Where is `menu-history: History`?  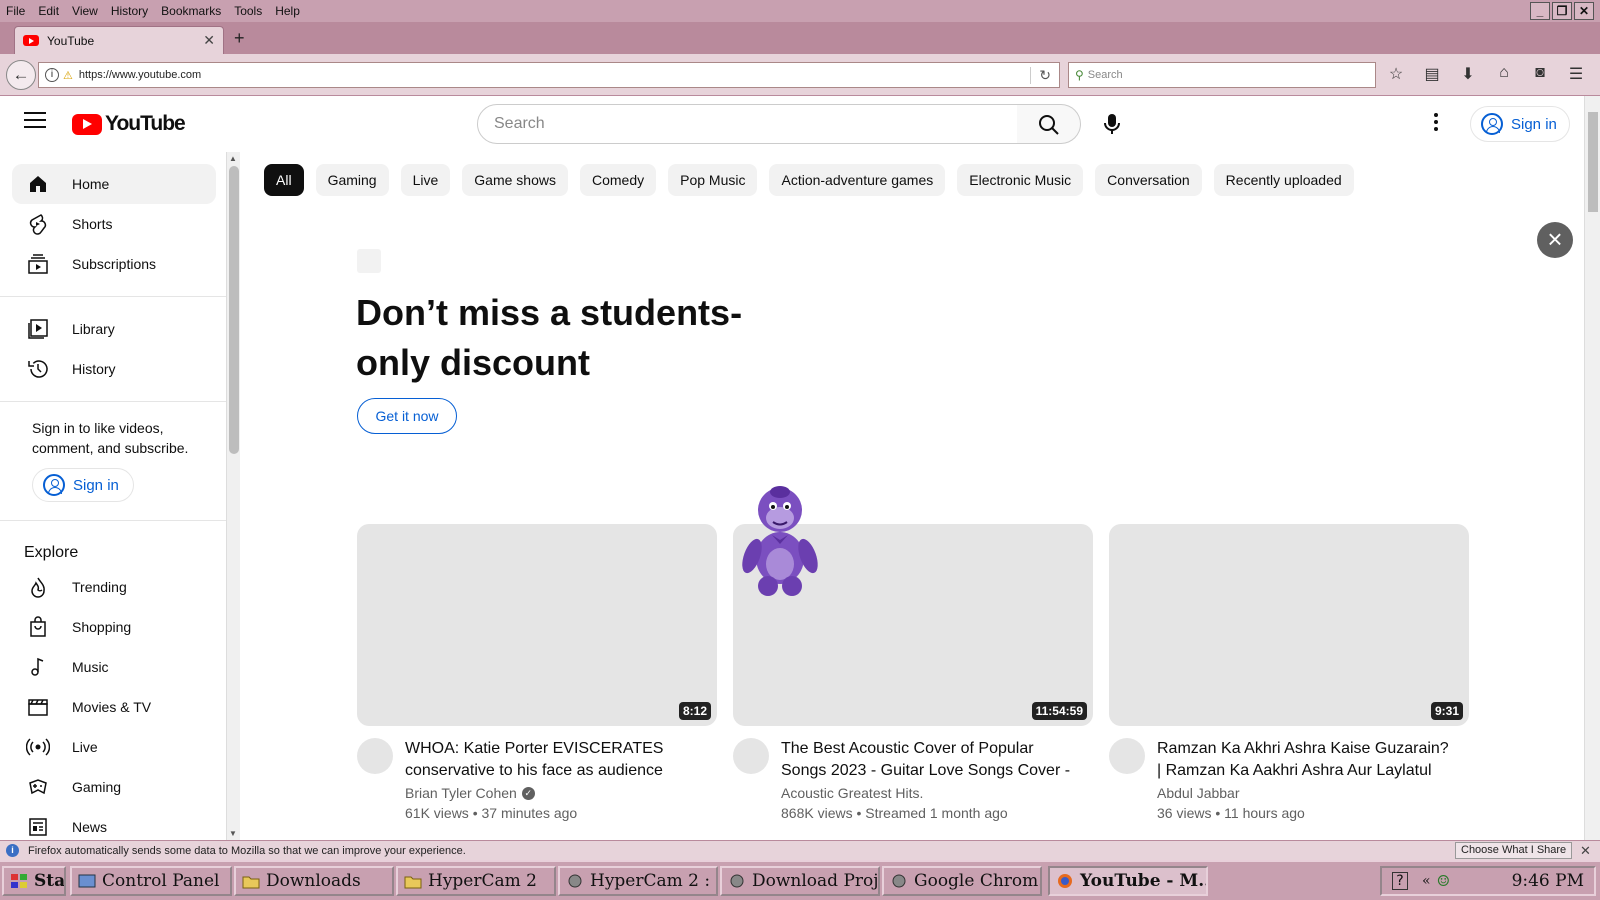 menu-history: History is located at coordinates (129, 11).